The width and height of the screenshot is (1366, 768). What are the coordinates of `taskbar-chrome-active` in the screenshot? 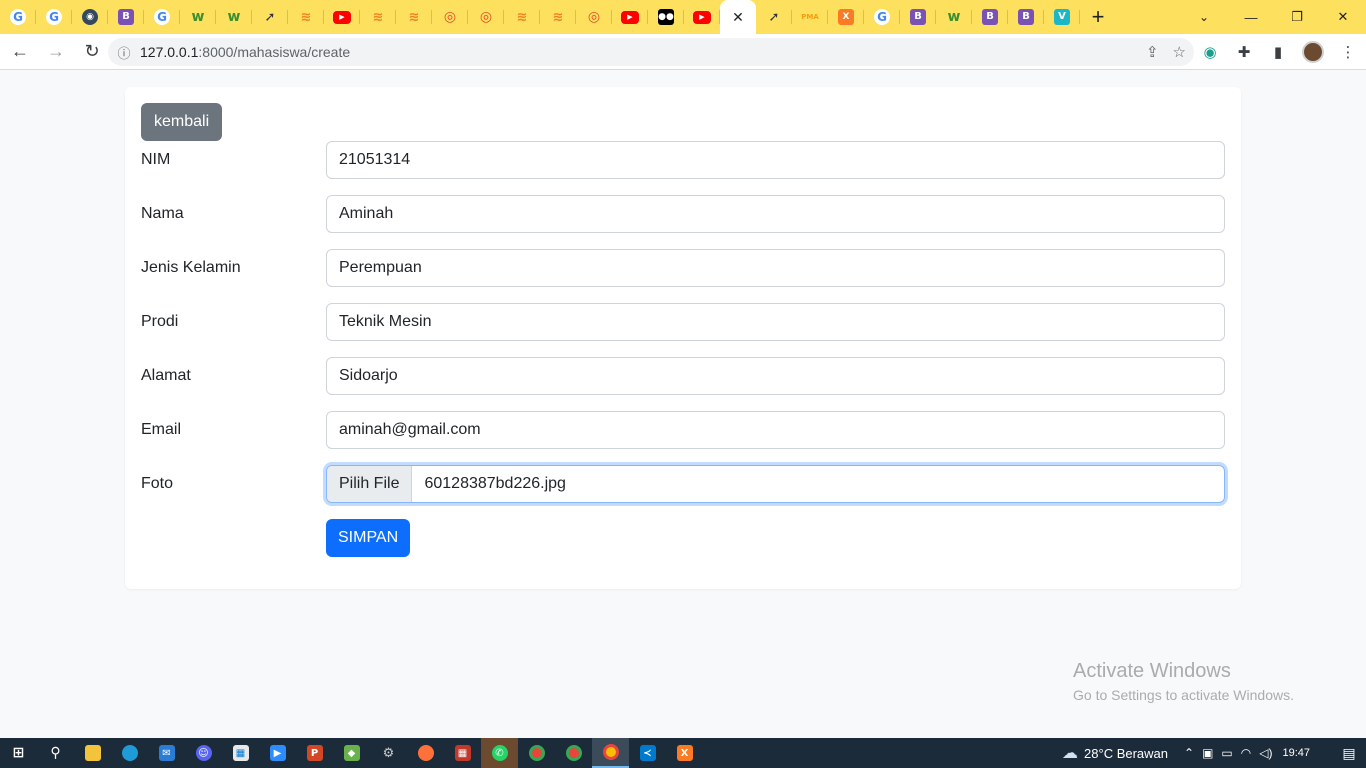 It's located at (610, 753).